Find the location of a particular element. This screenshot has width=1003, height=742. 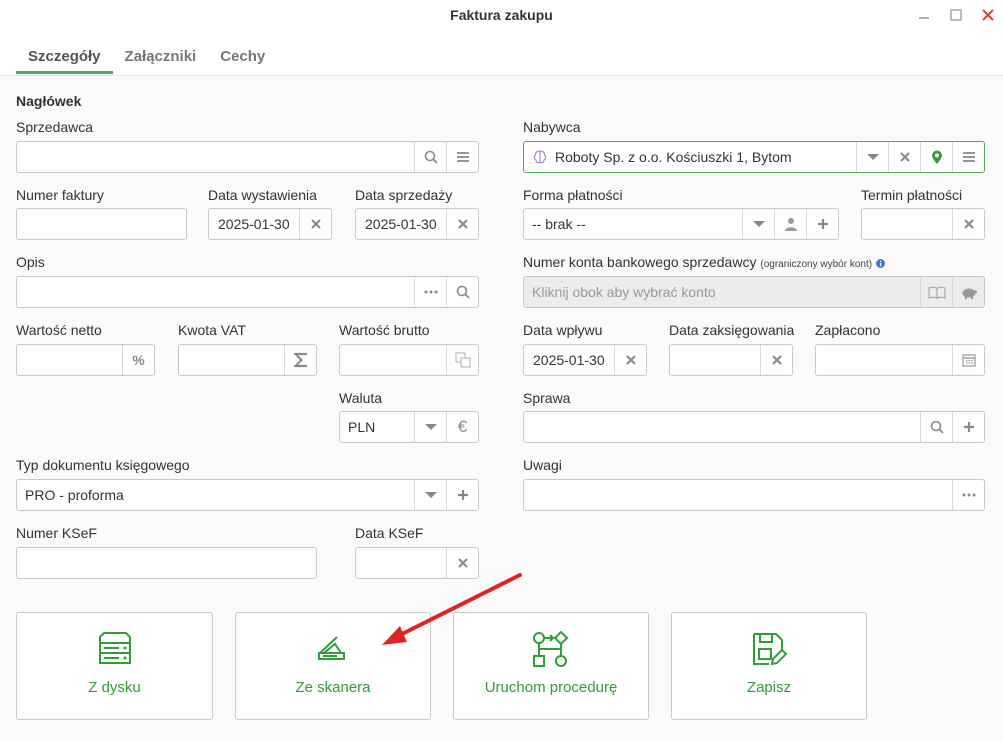

buyer-field: Roboty Sp. z o.o. Kościuszki 1, Bytom is located at coordinates (754, 157).